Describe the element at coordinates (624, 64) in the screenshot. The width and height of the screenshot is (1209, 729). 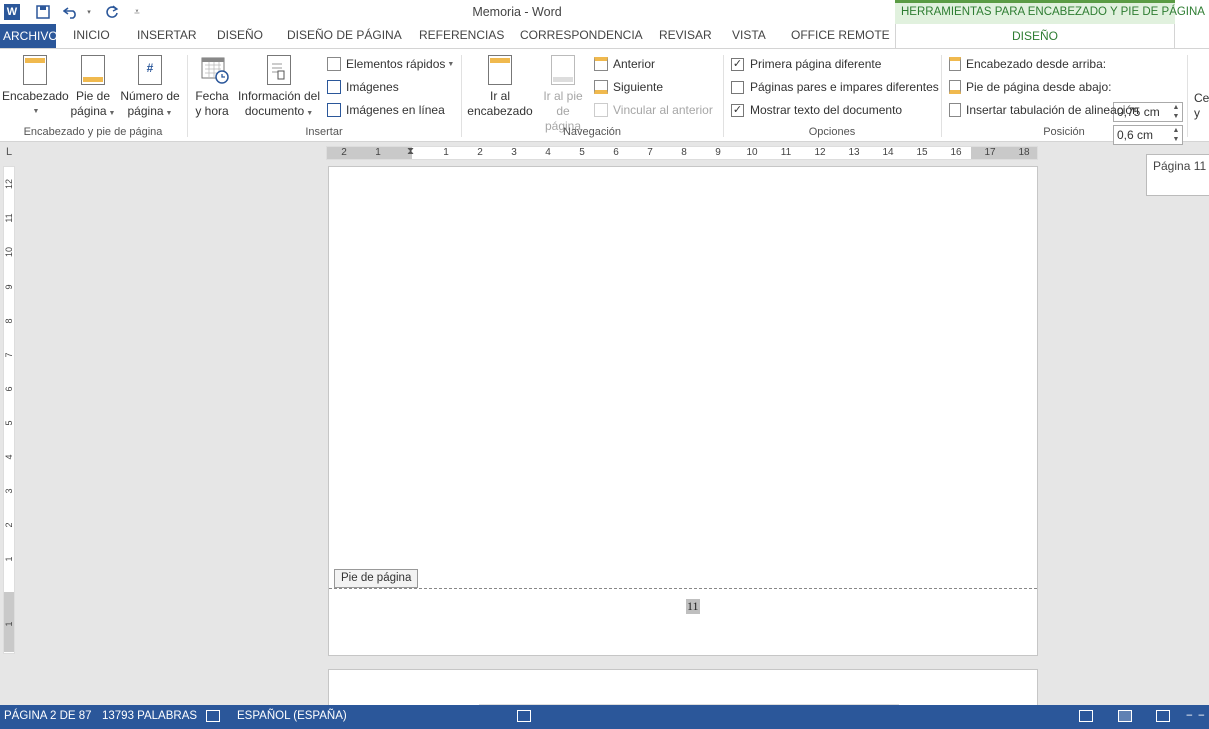
I see `anterior-button: Anterior` at that location.